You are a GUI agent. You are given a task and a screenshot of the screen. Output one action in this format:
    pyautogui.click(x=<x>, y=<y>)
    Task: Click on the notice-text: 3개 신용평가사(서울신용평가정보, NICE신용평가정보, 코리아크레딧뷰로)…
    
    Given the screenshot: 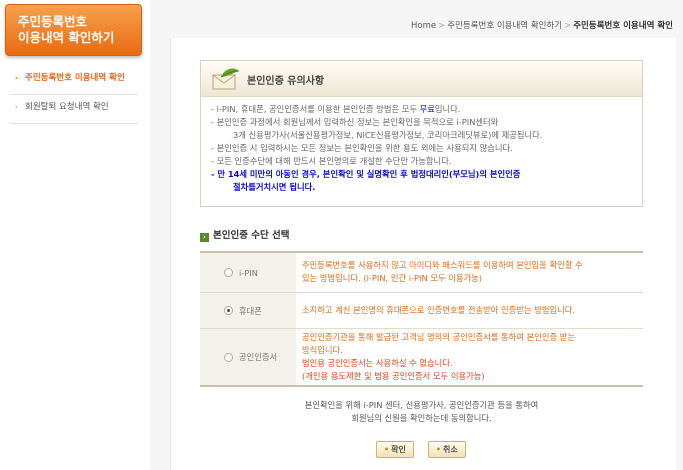 What is the action you would take?
    pyautogui.click(x=388, y=135)
    